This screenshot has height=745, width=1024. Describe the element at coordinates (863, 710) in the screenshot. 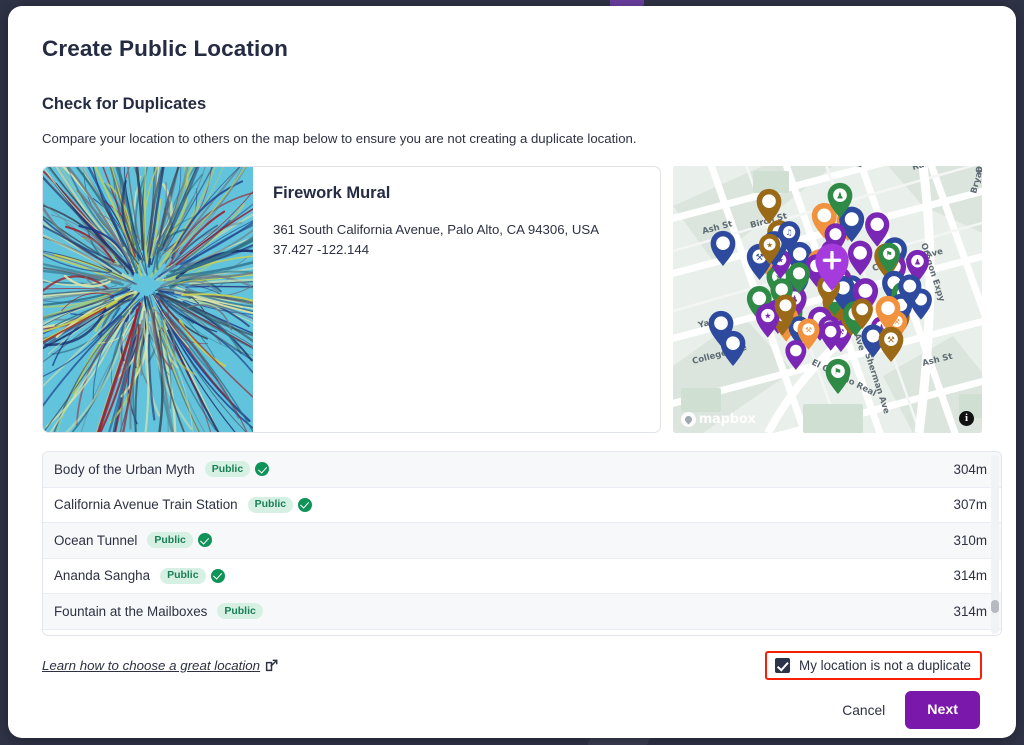

I see `cancel-button: Cancel` at that location.